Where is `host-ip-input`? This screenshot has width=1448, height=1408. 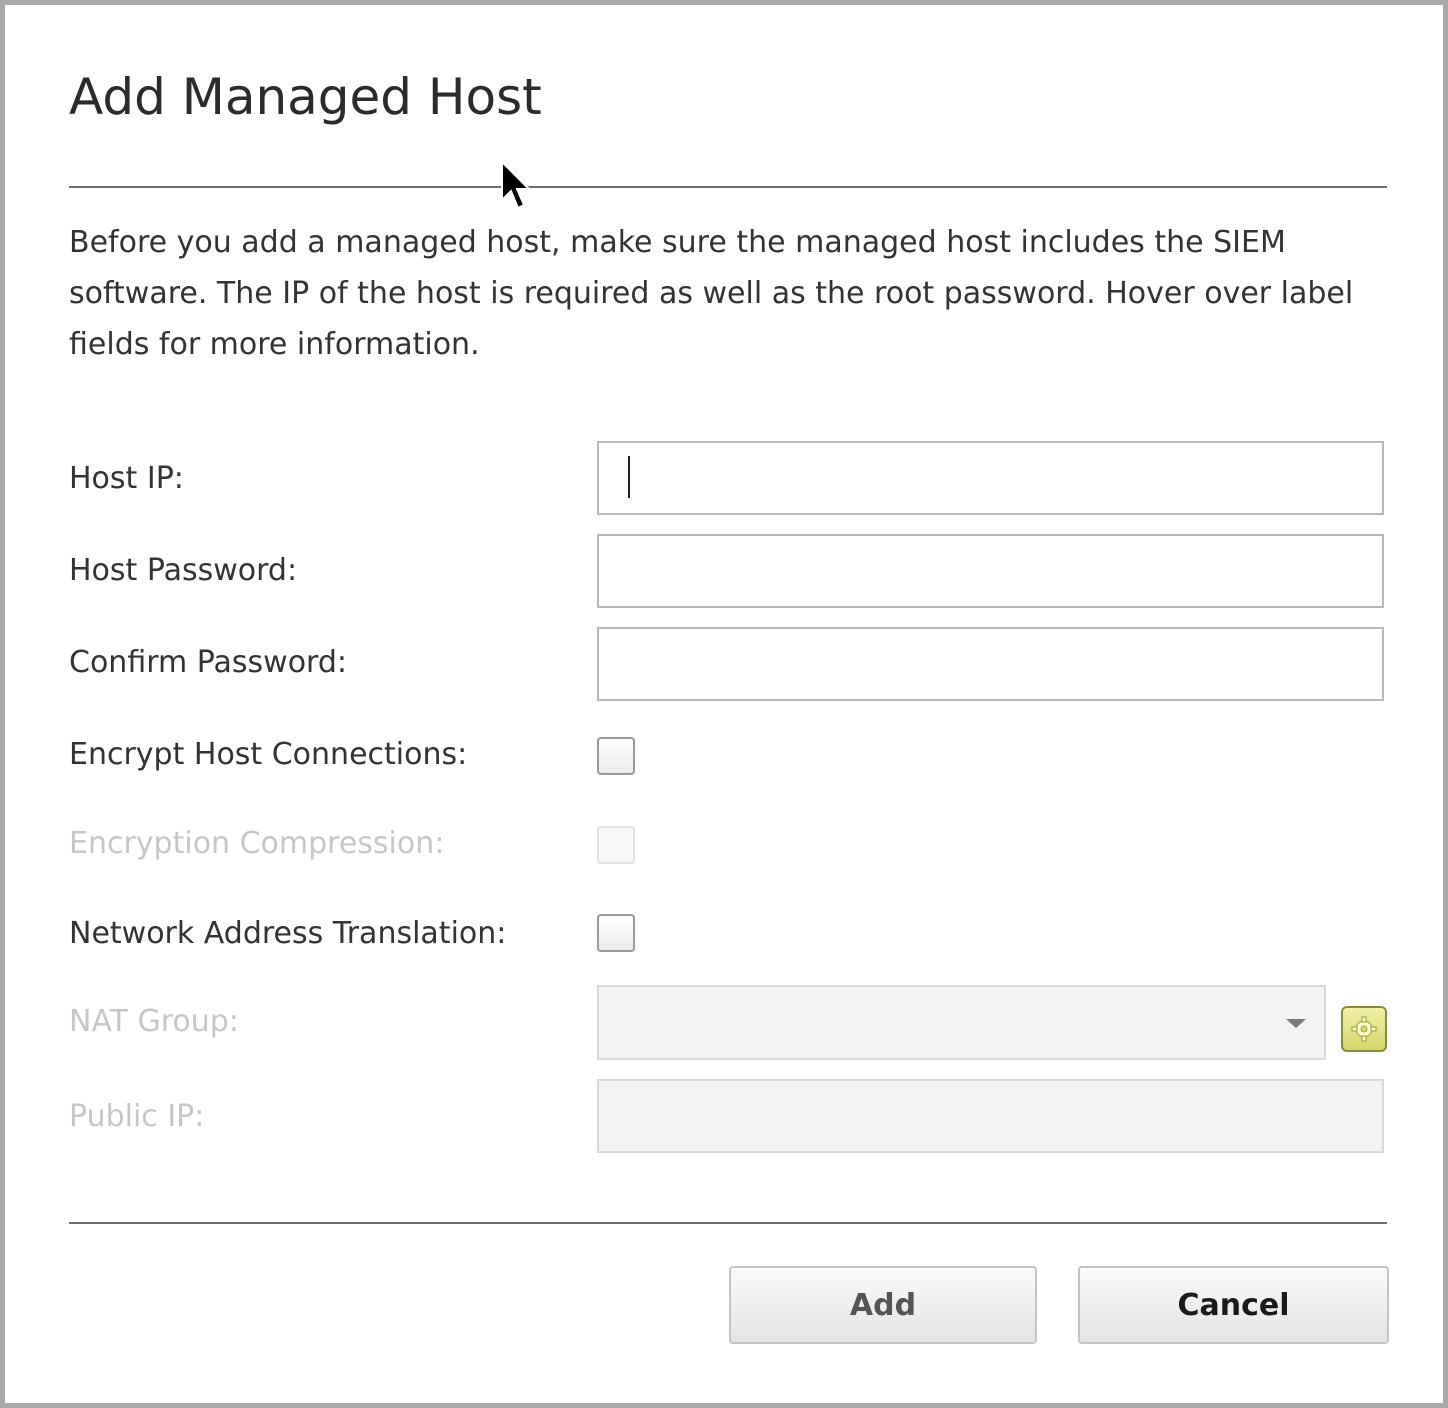
host-ip-input is located at coordinates (990, 478).